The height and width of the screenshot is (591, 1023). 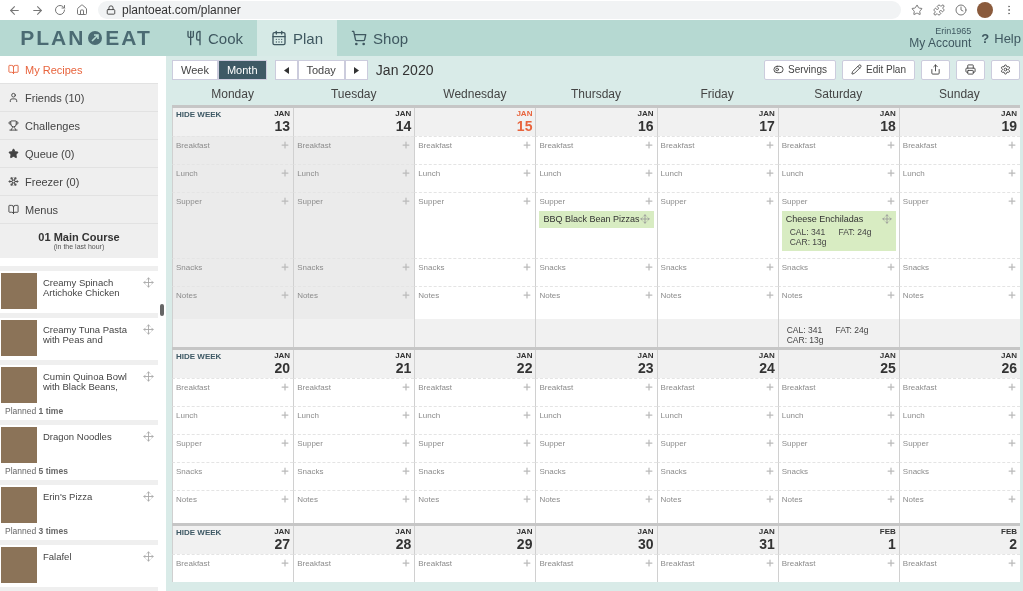 I want to click on recipe-card: Cumin Quinoa Bowl with Black Beans, Planned 1 time, so click(x=79, y=392).